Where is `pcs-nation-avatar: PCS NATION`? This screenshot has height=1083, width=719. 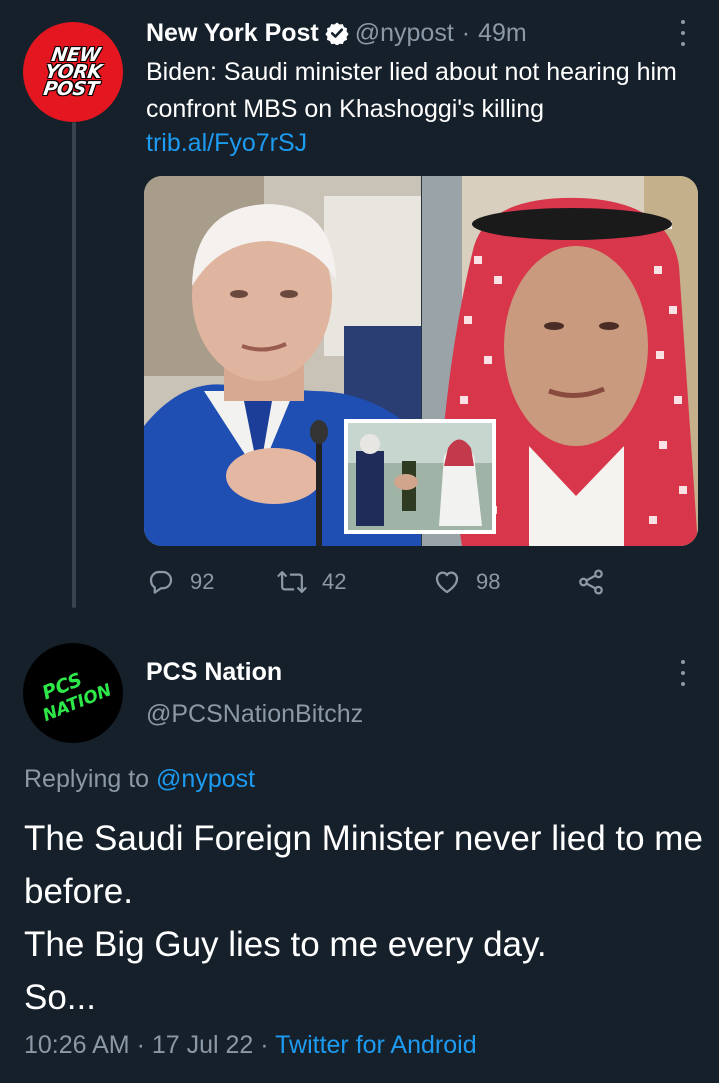 pcs-nation-avatar: PCS NATION is located at coordinates (73, 693).